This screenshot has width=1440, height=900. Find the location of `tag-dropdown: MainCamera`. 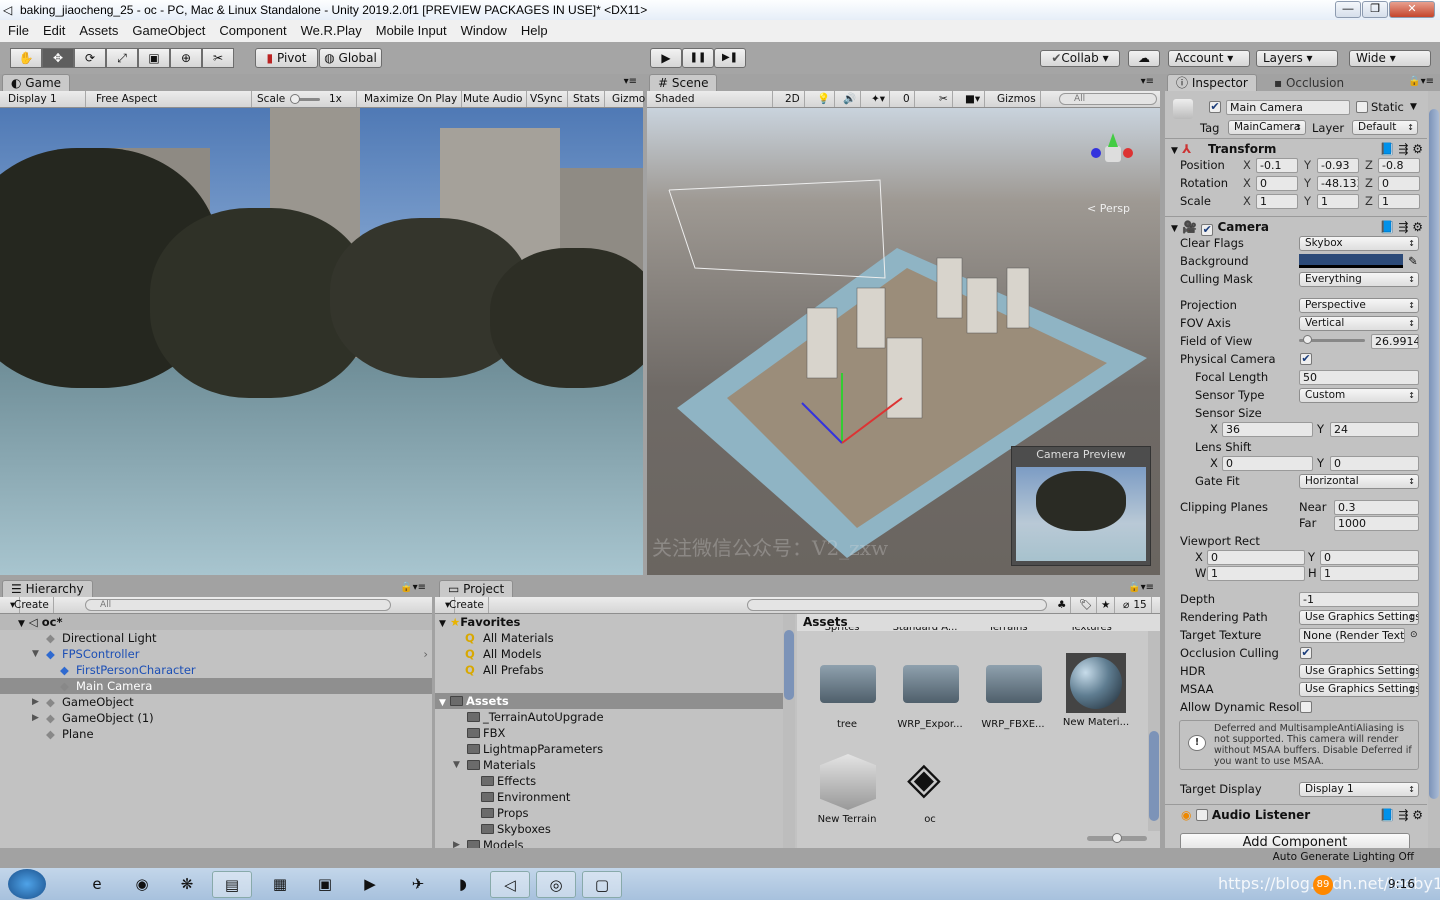

tag-dropdown: MainCamera is located at coordinates (1267, 127).